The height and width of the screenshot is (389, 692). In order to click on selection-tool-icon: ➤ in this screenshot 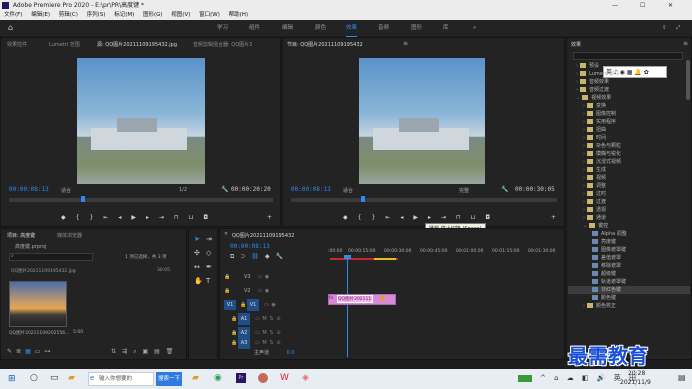, I will do `click(197, 239)`.